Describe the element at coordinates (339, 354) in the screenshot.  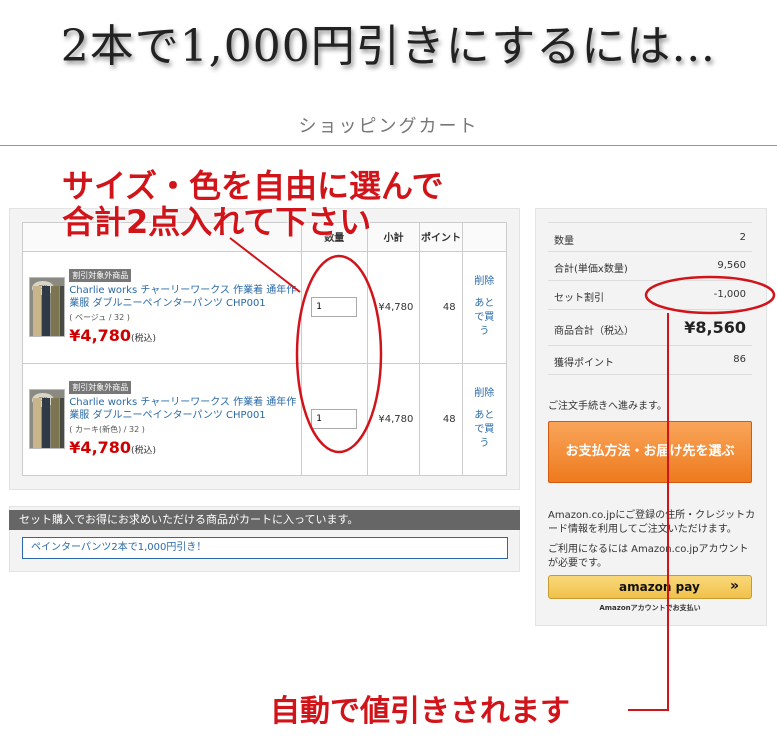
I see `annotation-circle-qty` at that location.